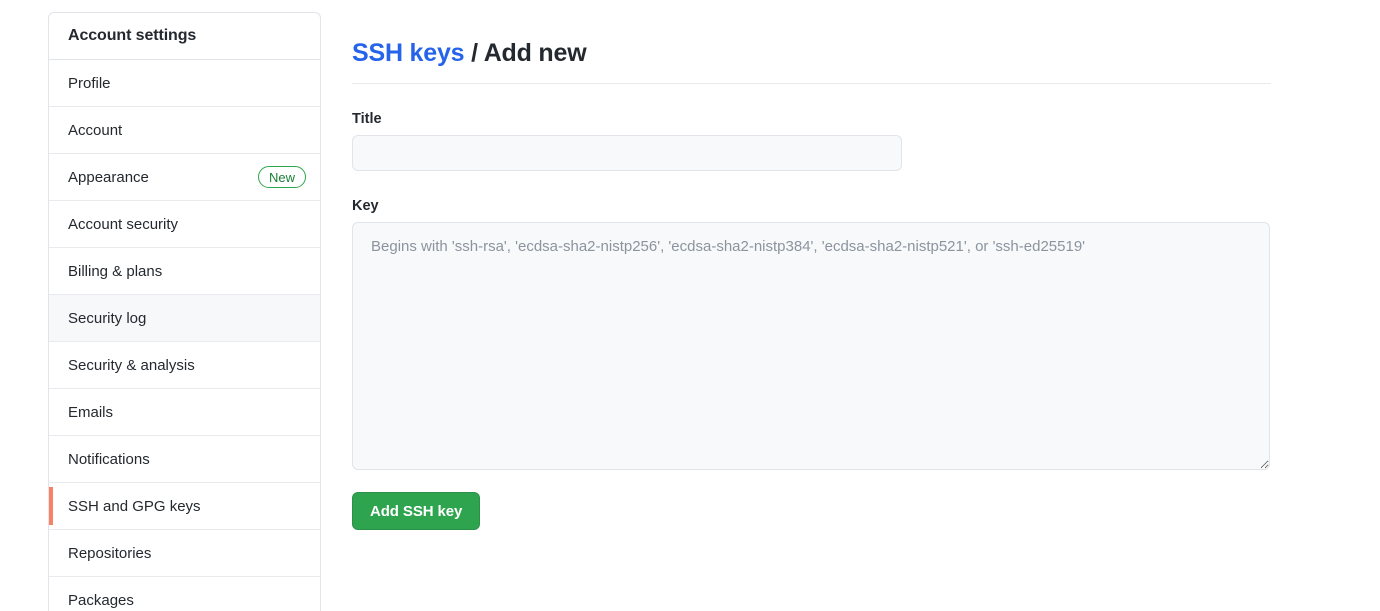  Describe the element at coordinates (107, 318) in the screenshot. I see `sidebar-item-label: Security log` at that location.